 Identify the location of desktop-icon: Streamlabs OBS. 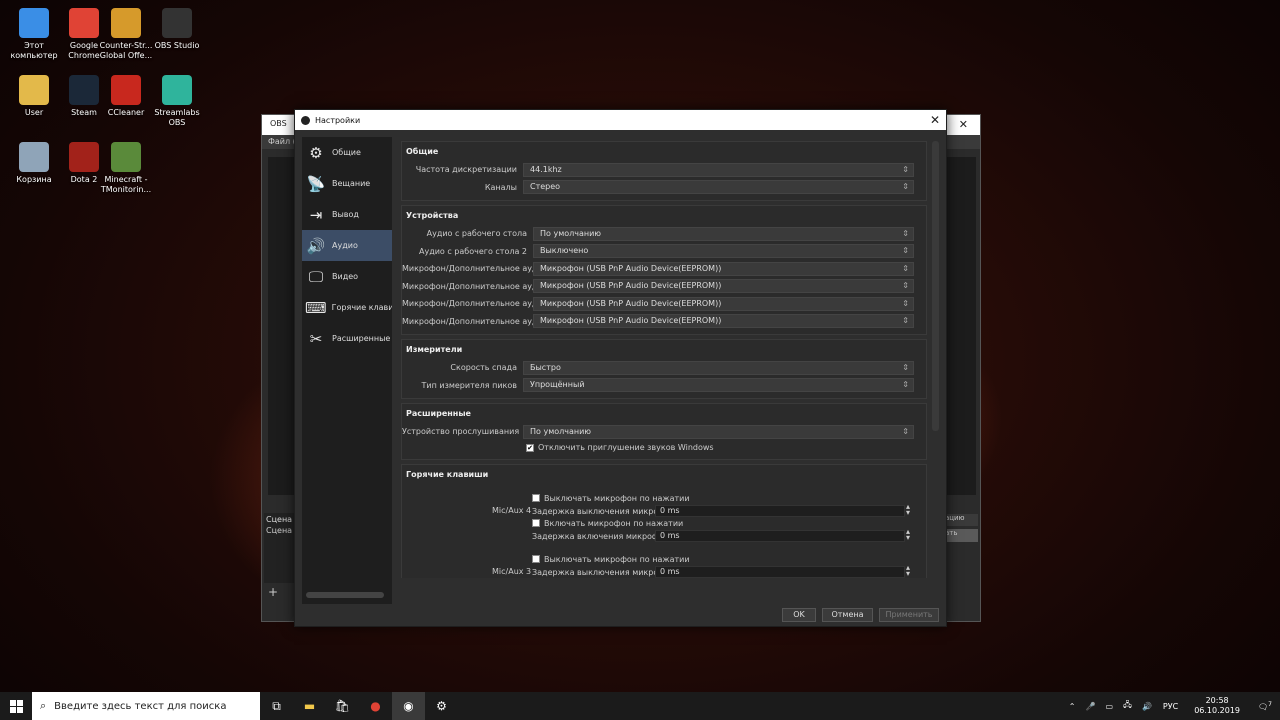
(177, 101).